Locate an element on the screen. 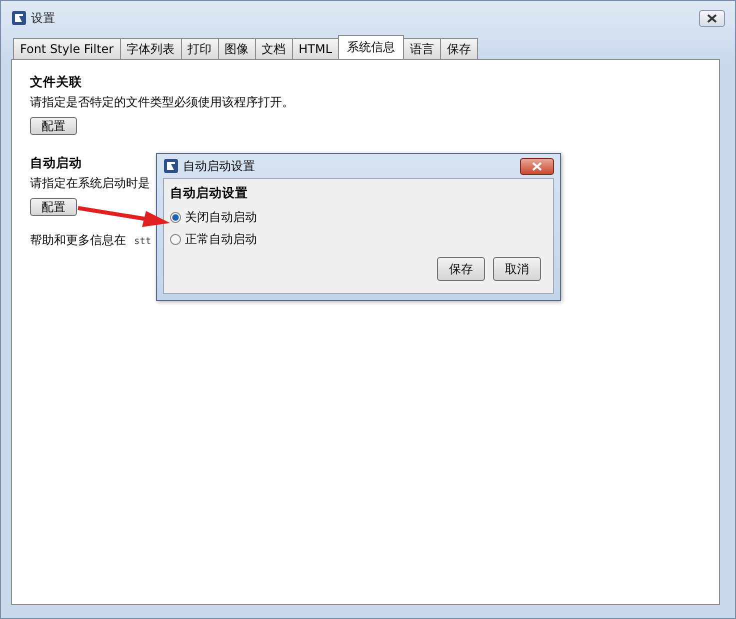 The height and width of the screenshot is (619, 736). tab: 图像 is located at coordinates (237, 48).